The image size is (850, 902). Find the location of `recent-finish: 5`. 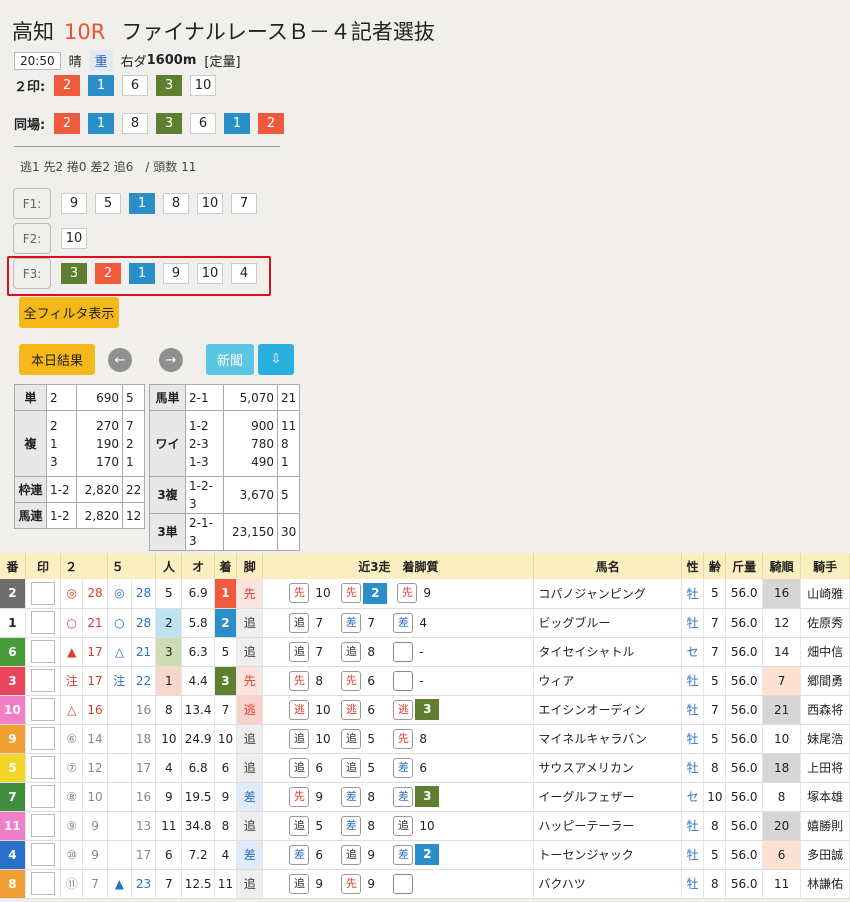

recent-finish: 5 is located at coordinates (371, 767).